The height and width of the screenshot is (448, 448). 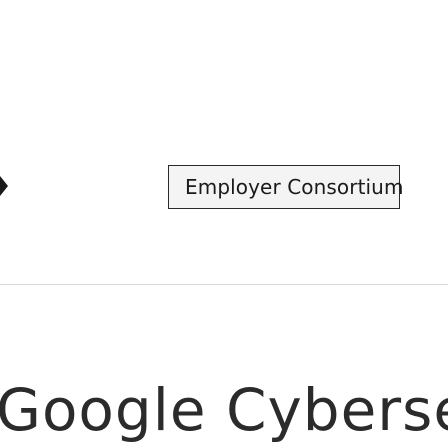 What do you see at coordinates (5, 186) in the screenshot?
I see `chevron-right-icon` at bounding box center [5, 186].